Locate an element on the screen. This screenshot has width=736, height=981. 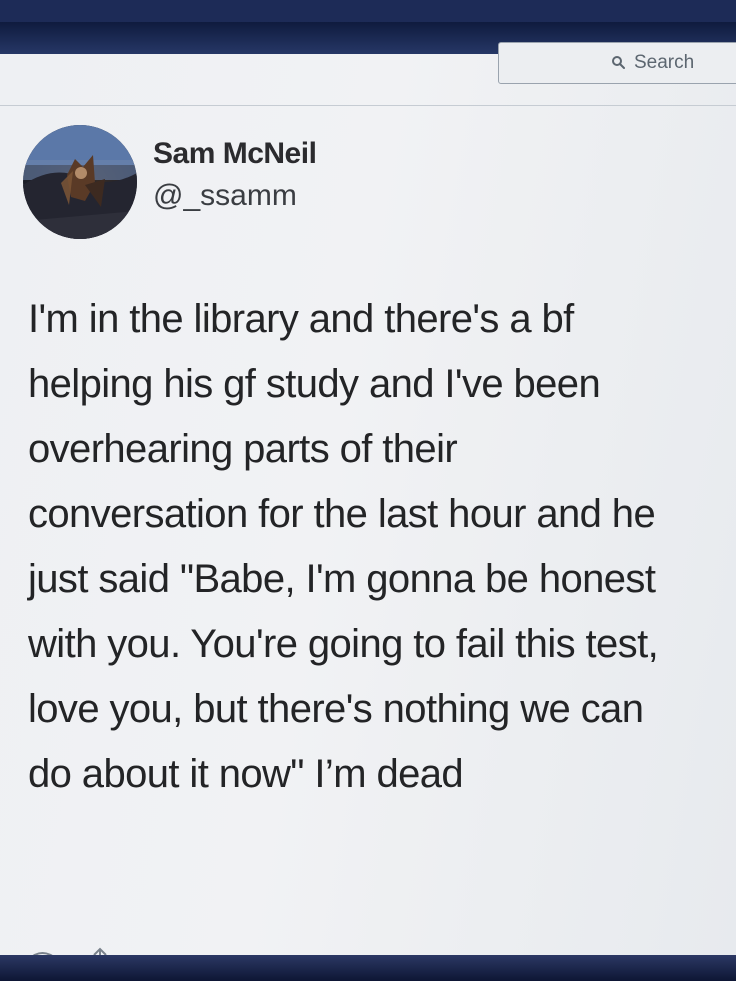
tweet-line: overhearing parts of their is located at coordinates (243, 449).